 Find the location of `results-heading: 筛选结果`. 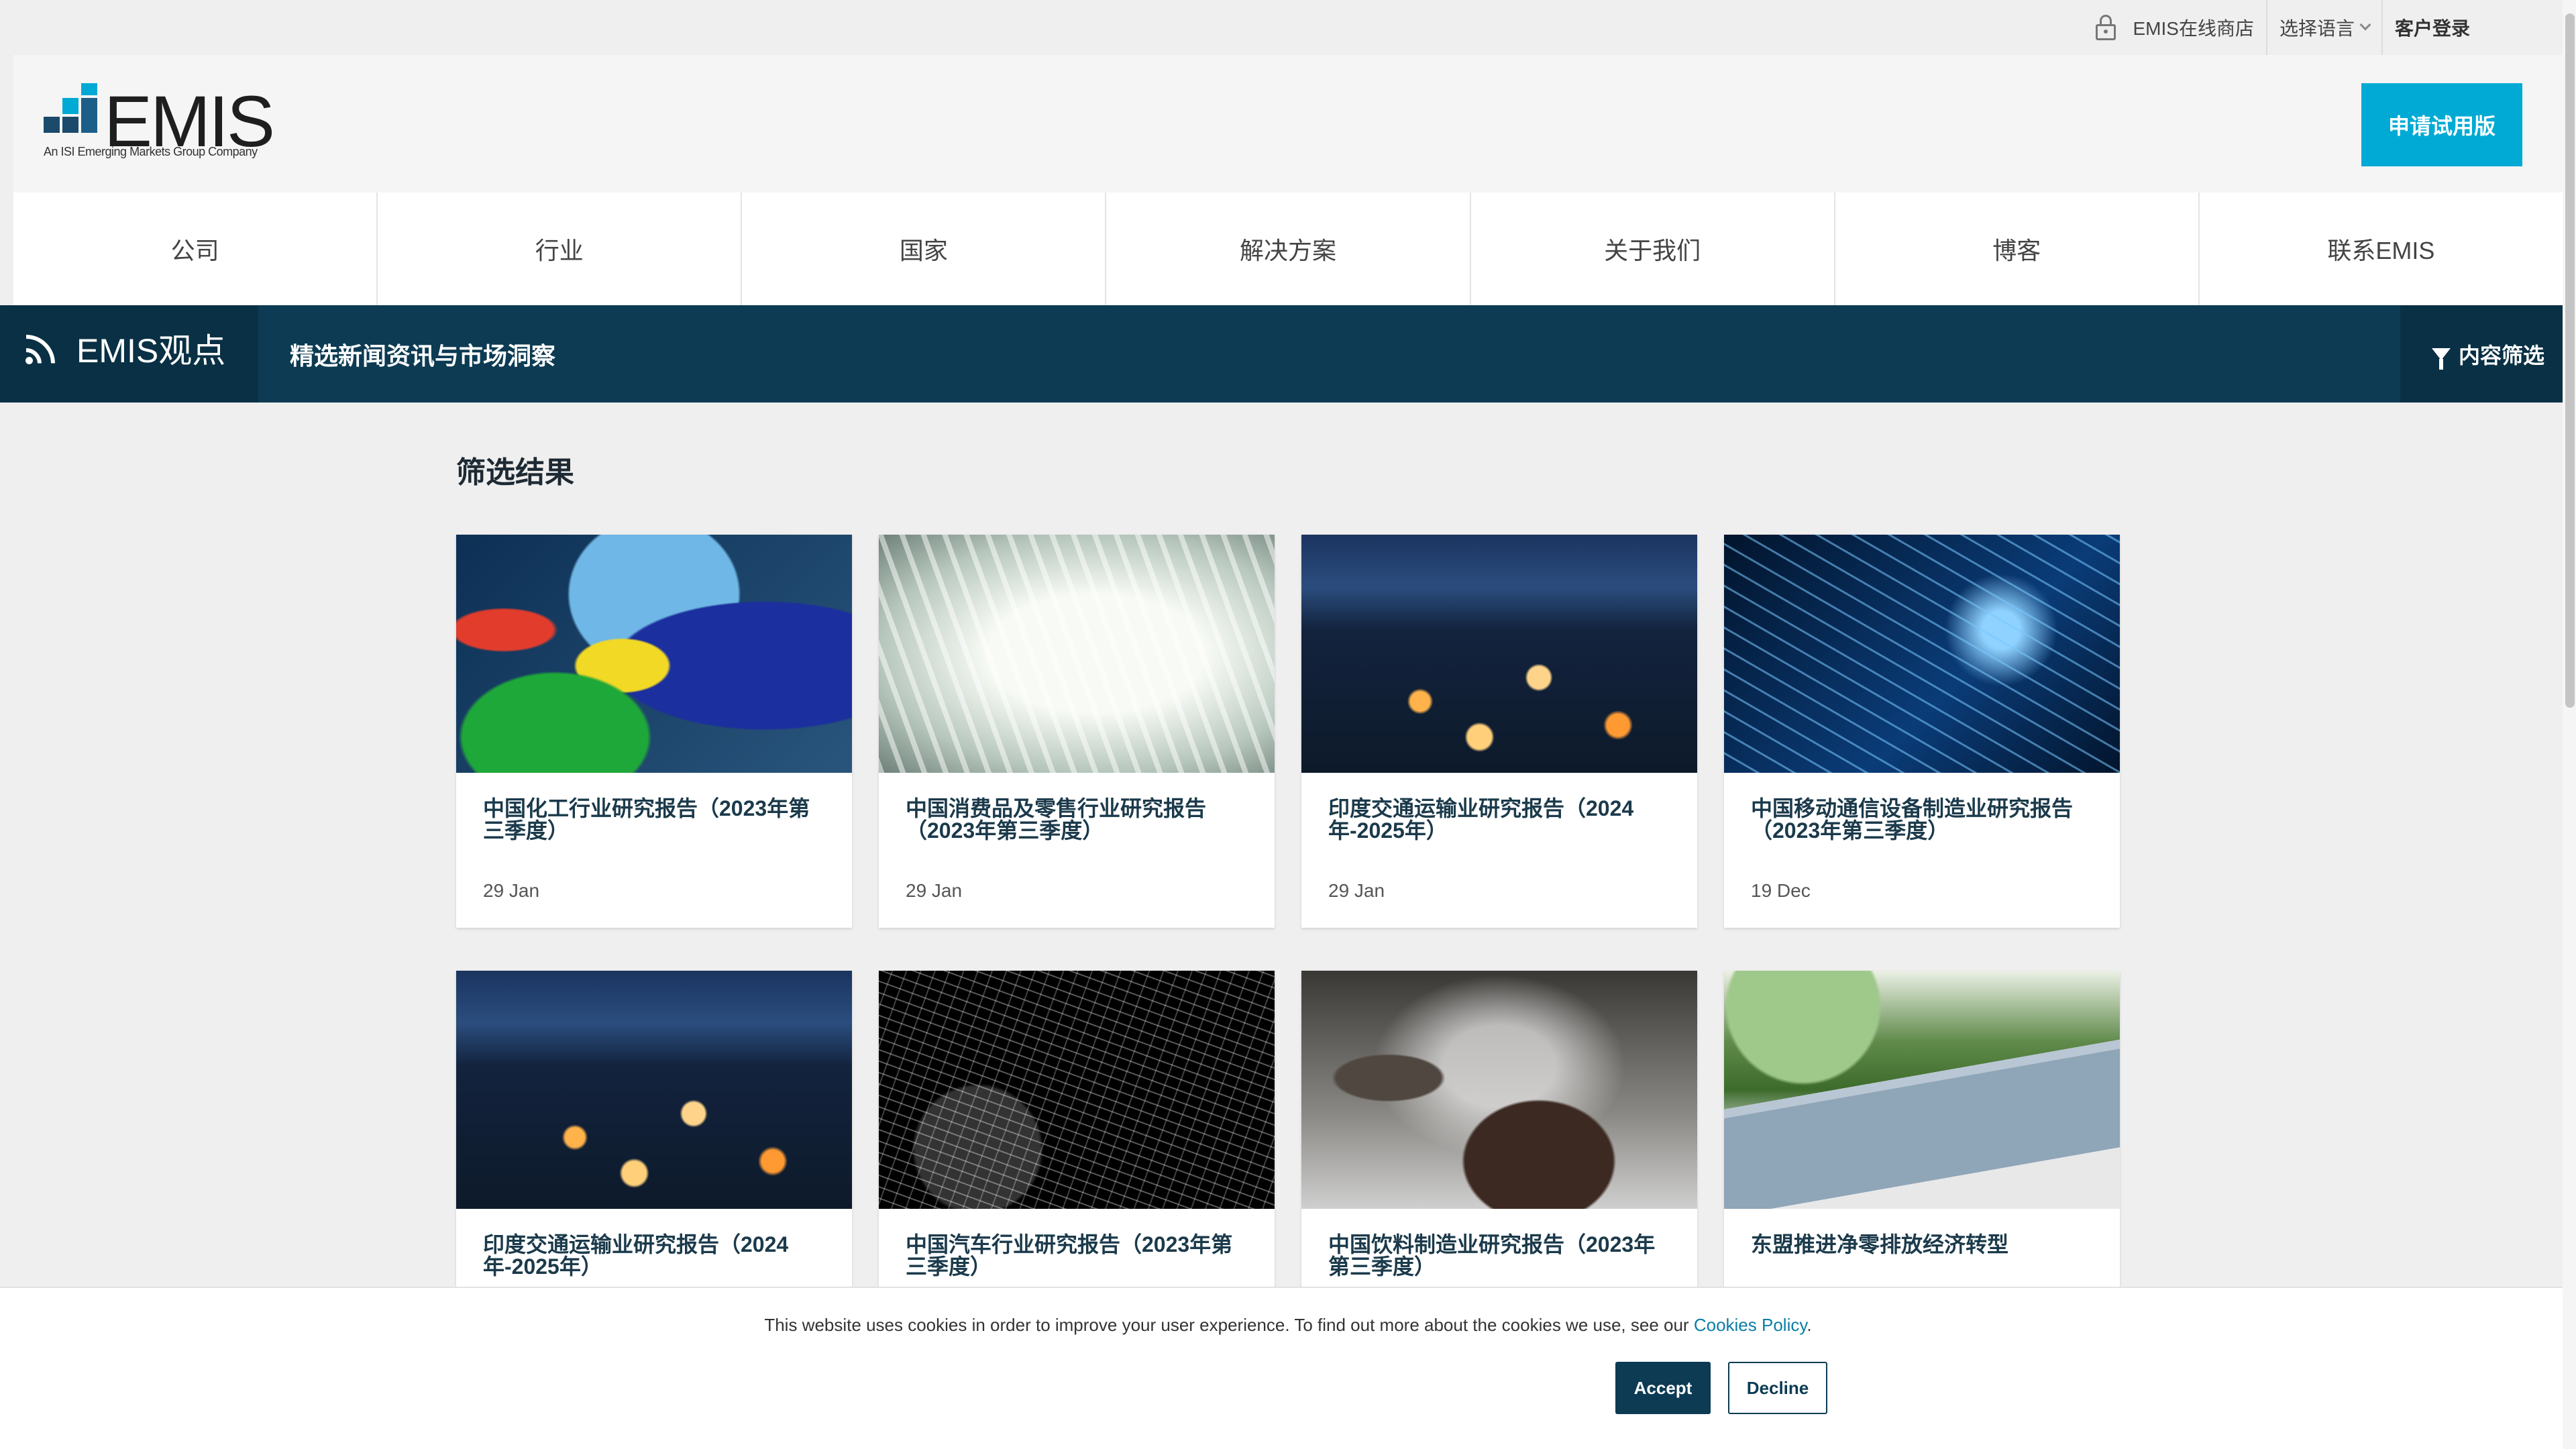

results-heading: 筛选结果 is located at coordinates (515, 472).